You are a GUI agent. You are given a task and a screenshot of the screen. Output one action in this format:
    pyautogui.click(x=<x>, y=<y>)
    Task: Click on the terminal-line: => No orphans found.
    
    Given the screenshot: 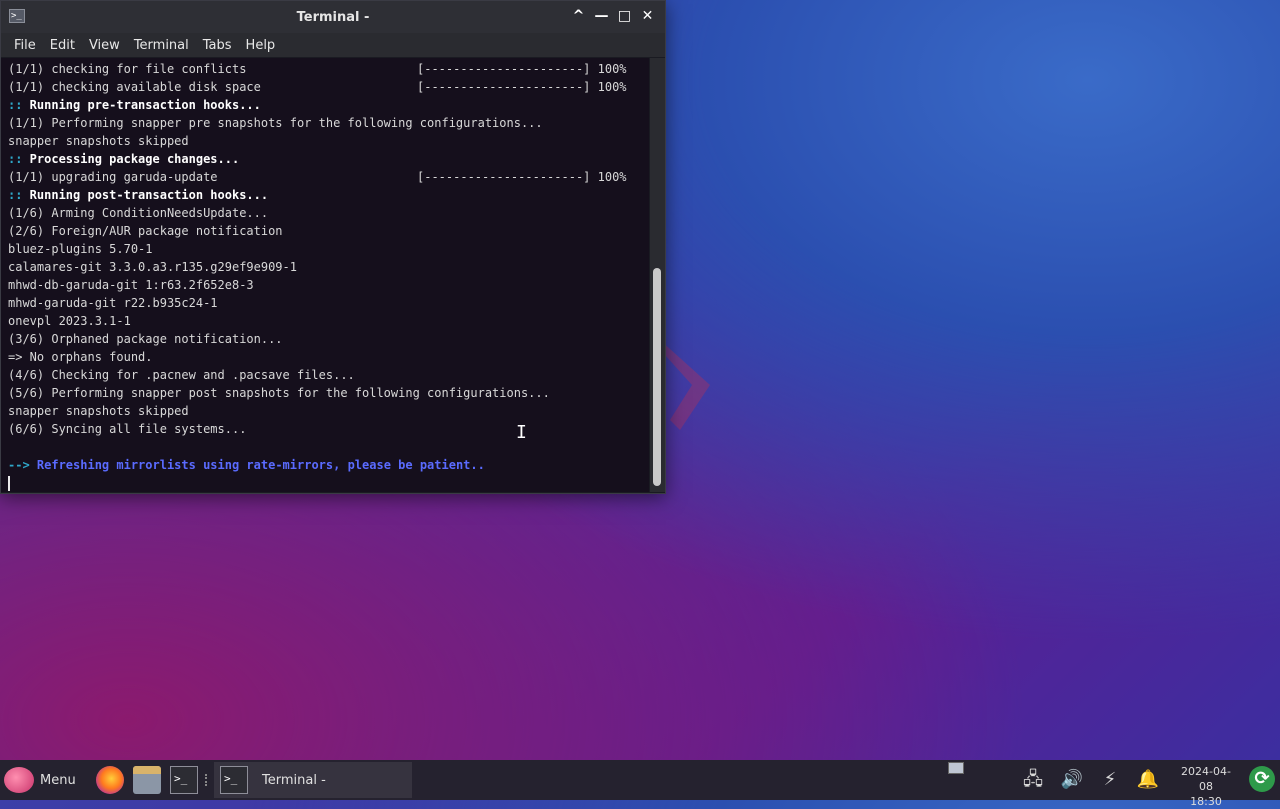 What is the action you would take?
    pyautogui.click(x=328, y=357)
    